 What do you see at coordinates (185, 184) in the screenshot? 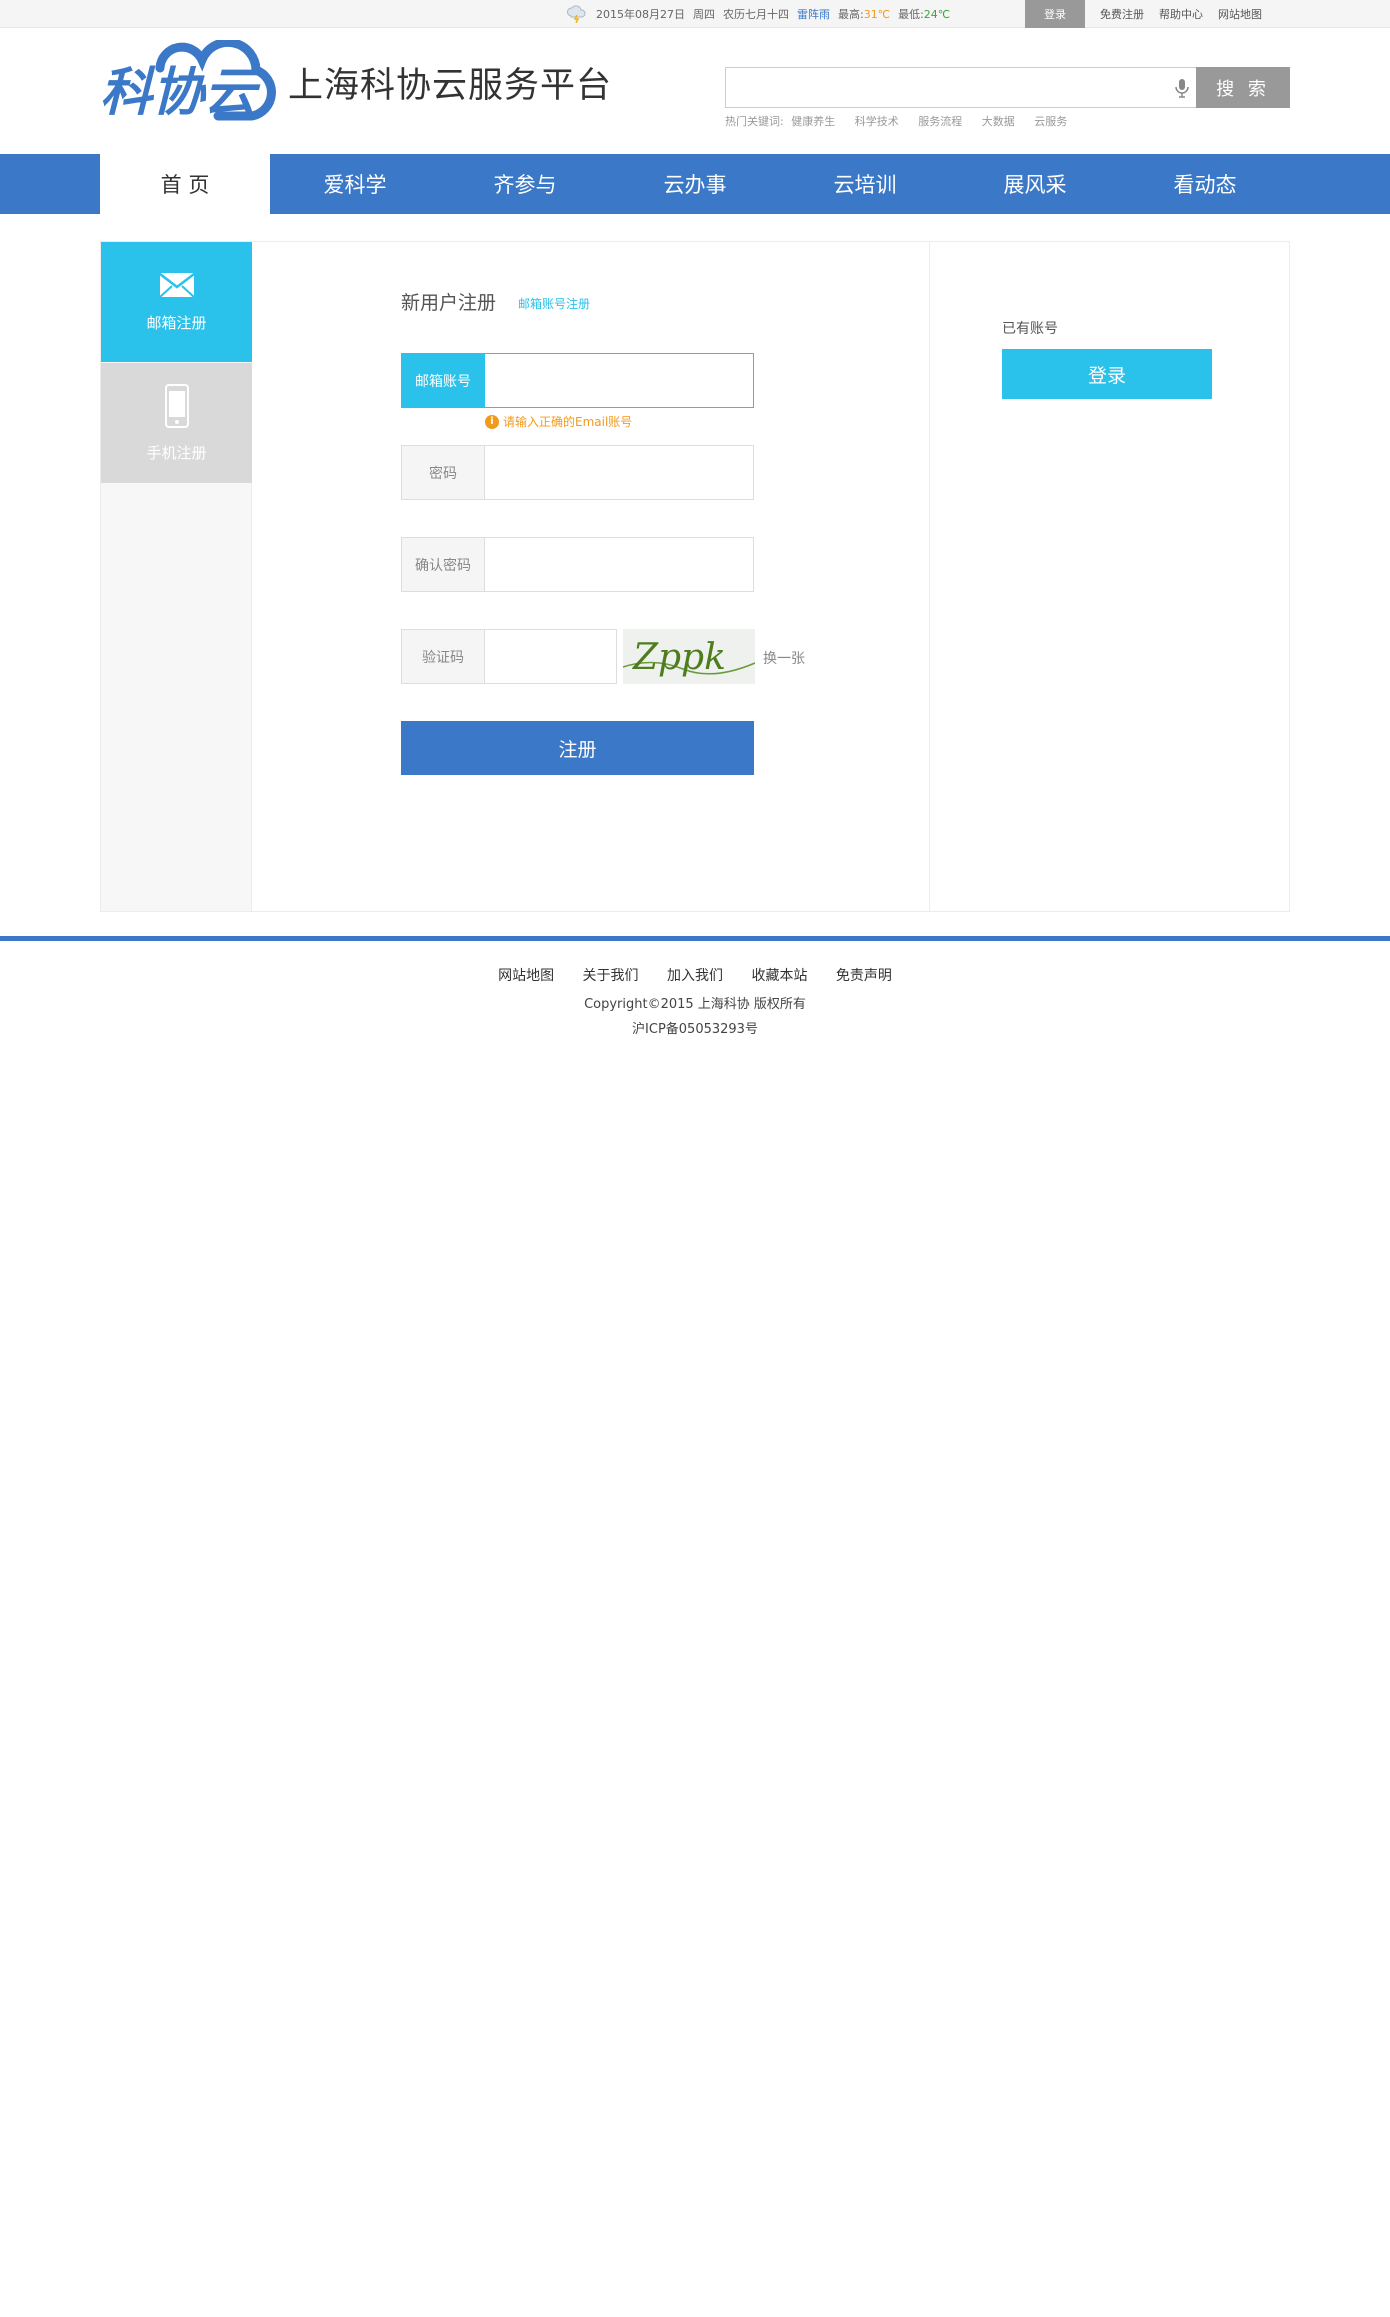
I see `nav-item-home: 首 页` at bounding box center [185, 184].